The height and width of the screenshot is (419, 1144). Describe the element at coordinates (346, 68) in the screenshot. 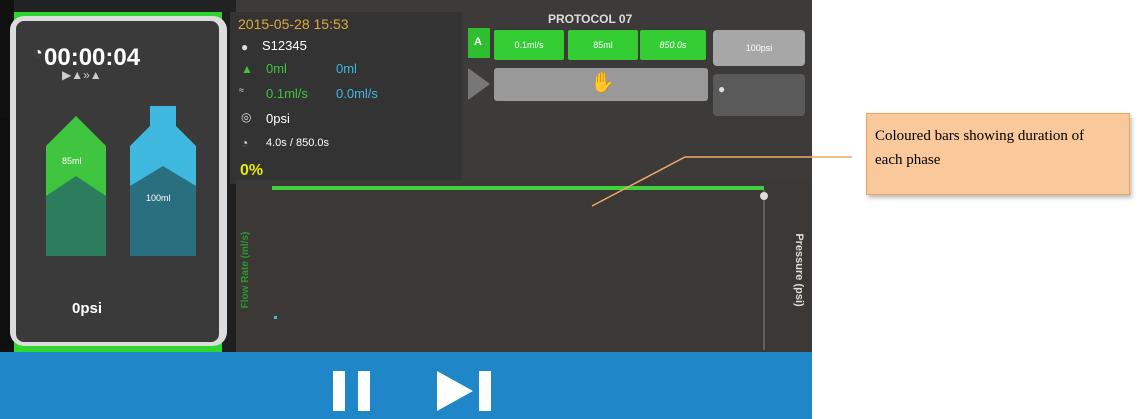

I see `volume-b: 0ml` at that location.